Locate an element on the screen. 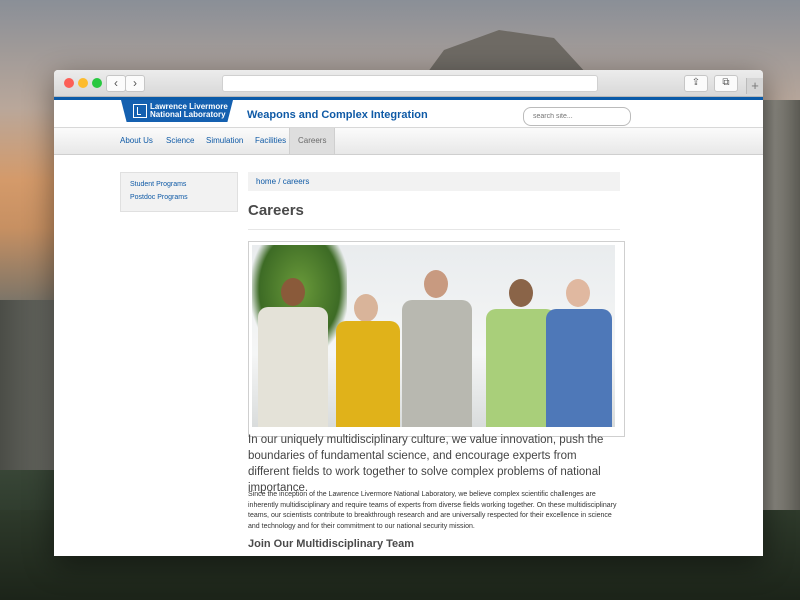 The width and height of the screenshot is (800, 600). breadcrumb-current: careers is located at coordinates (296, 181).